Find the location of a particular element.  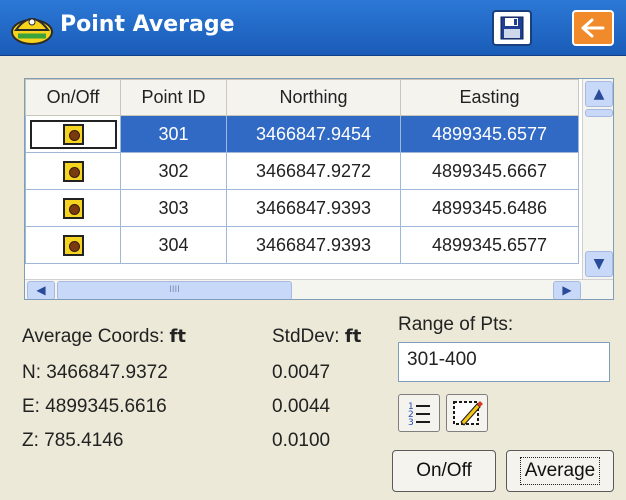

scroll-down-button: ▼ is located at coordinates (599, 264).